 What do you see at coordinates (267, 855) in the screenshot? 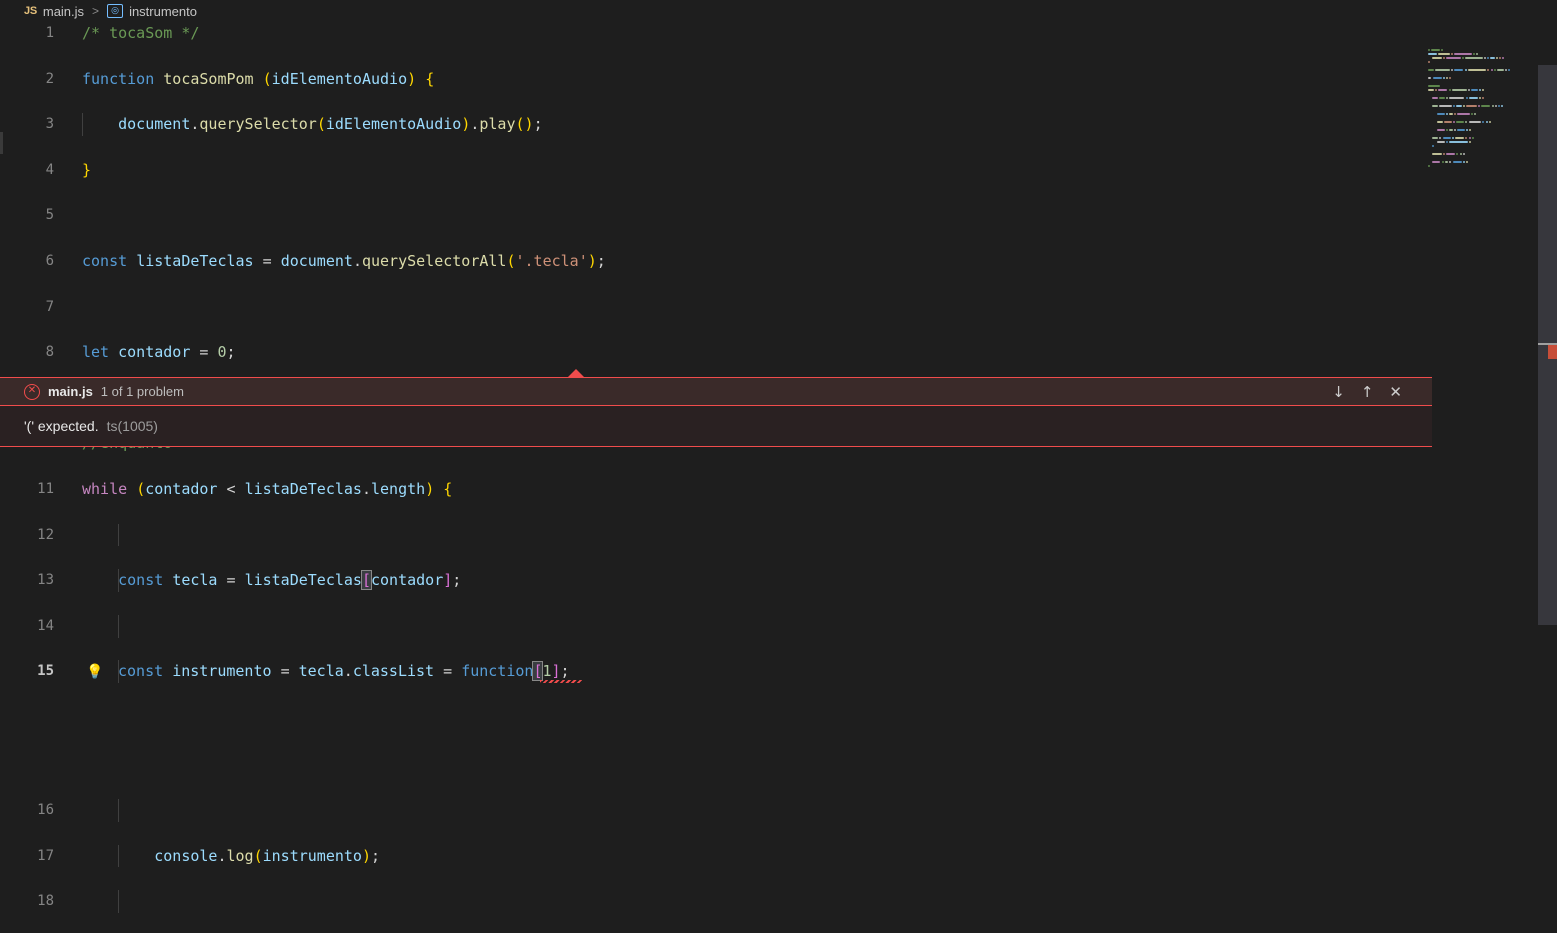
I see `line-content: console.log(instrumento);` at bounding box center [267, 855].